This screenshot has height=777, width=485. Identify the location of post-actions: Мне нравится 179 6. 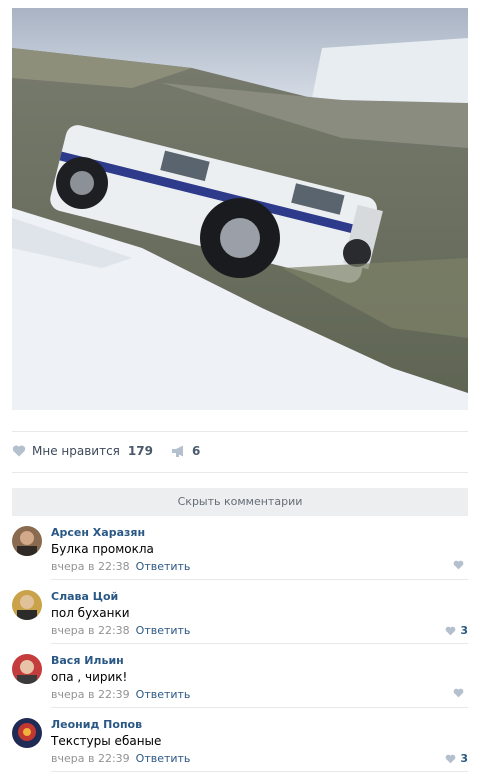
(106, 451).